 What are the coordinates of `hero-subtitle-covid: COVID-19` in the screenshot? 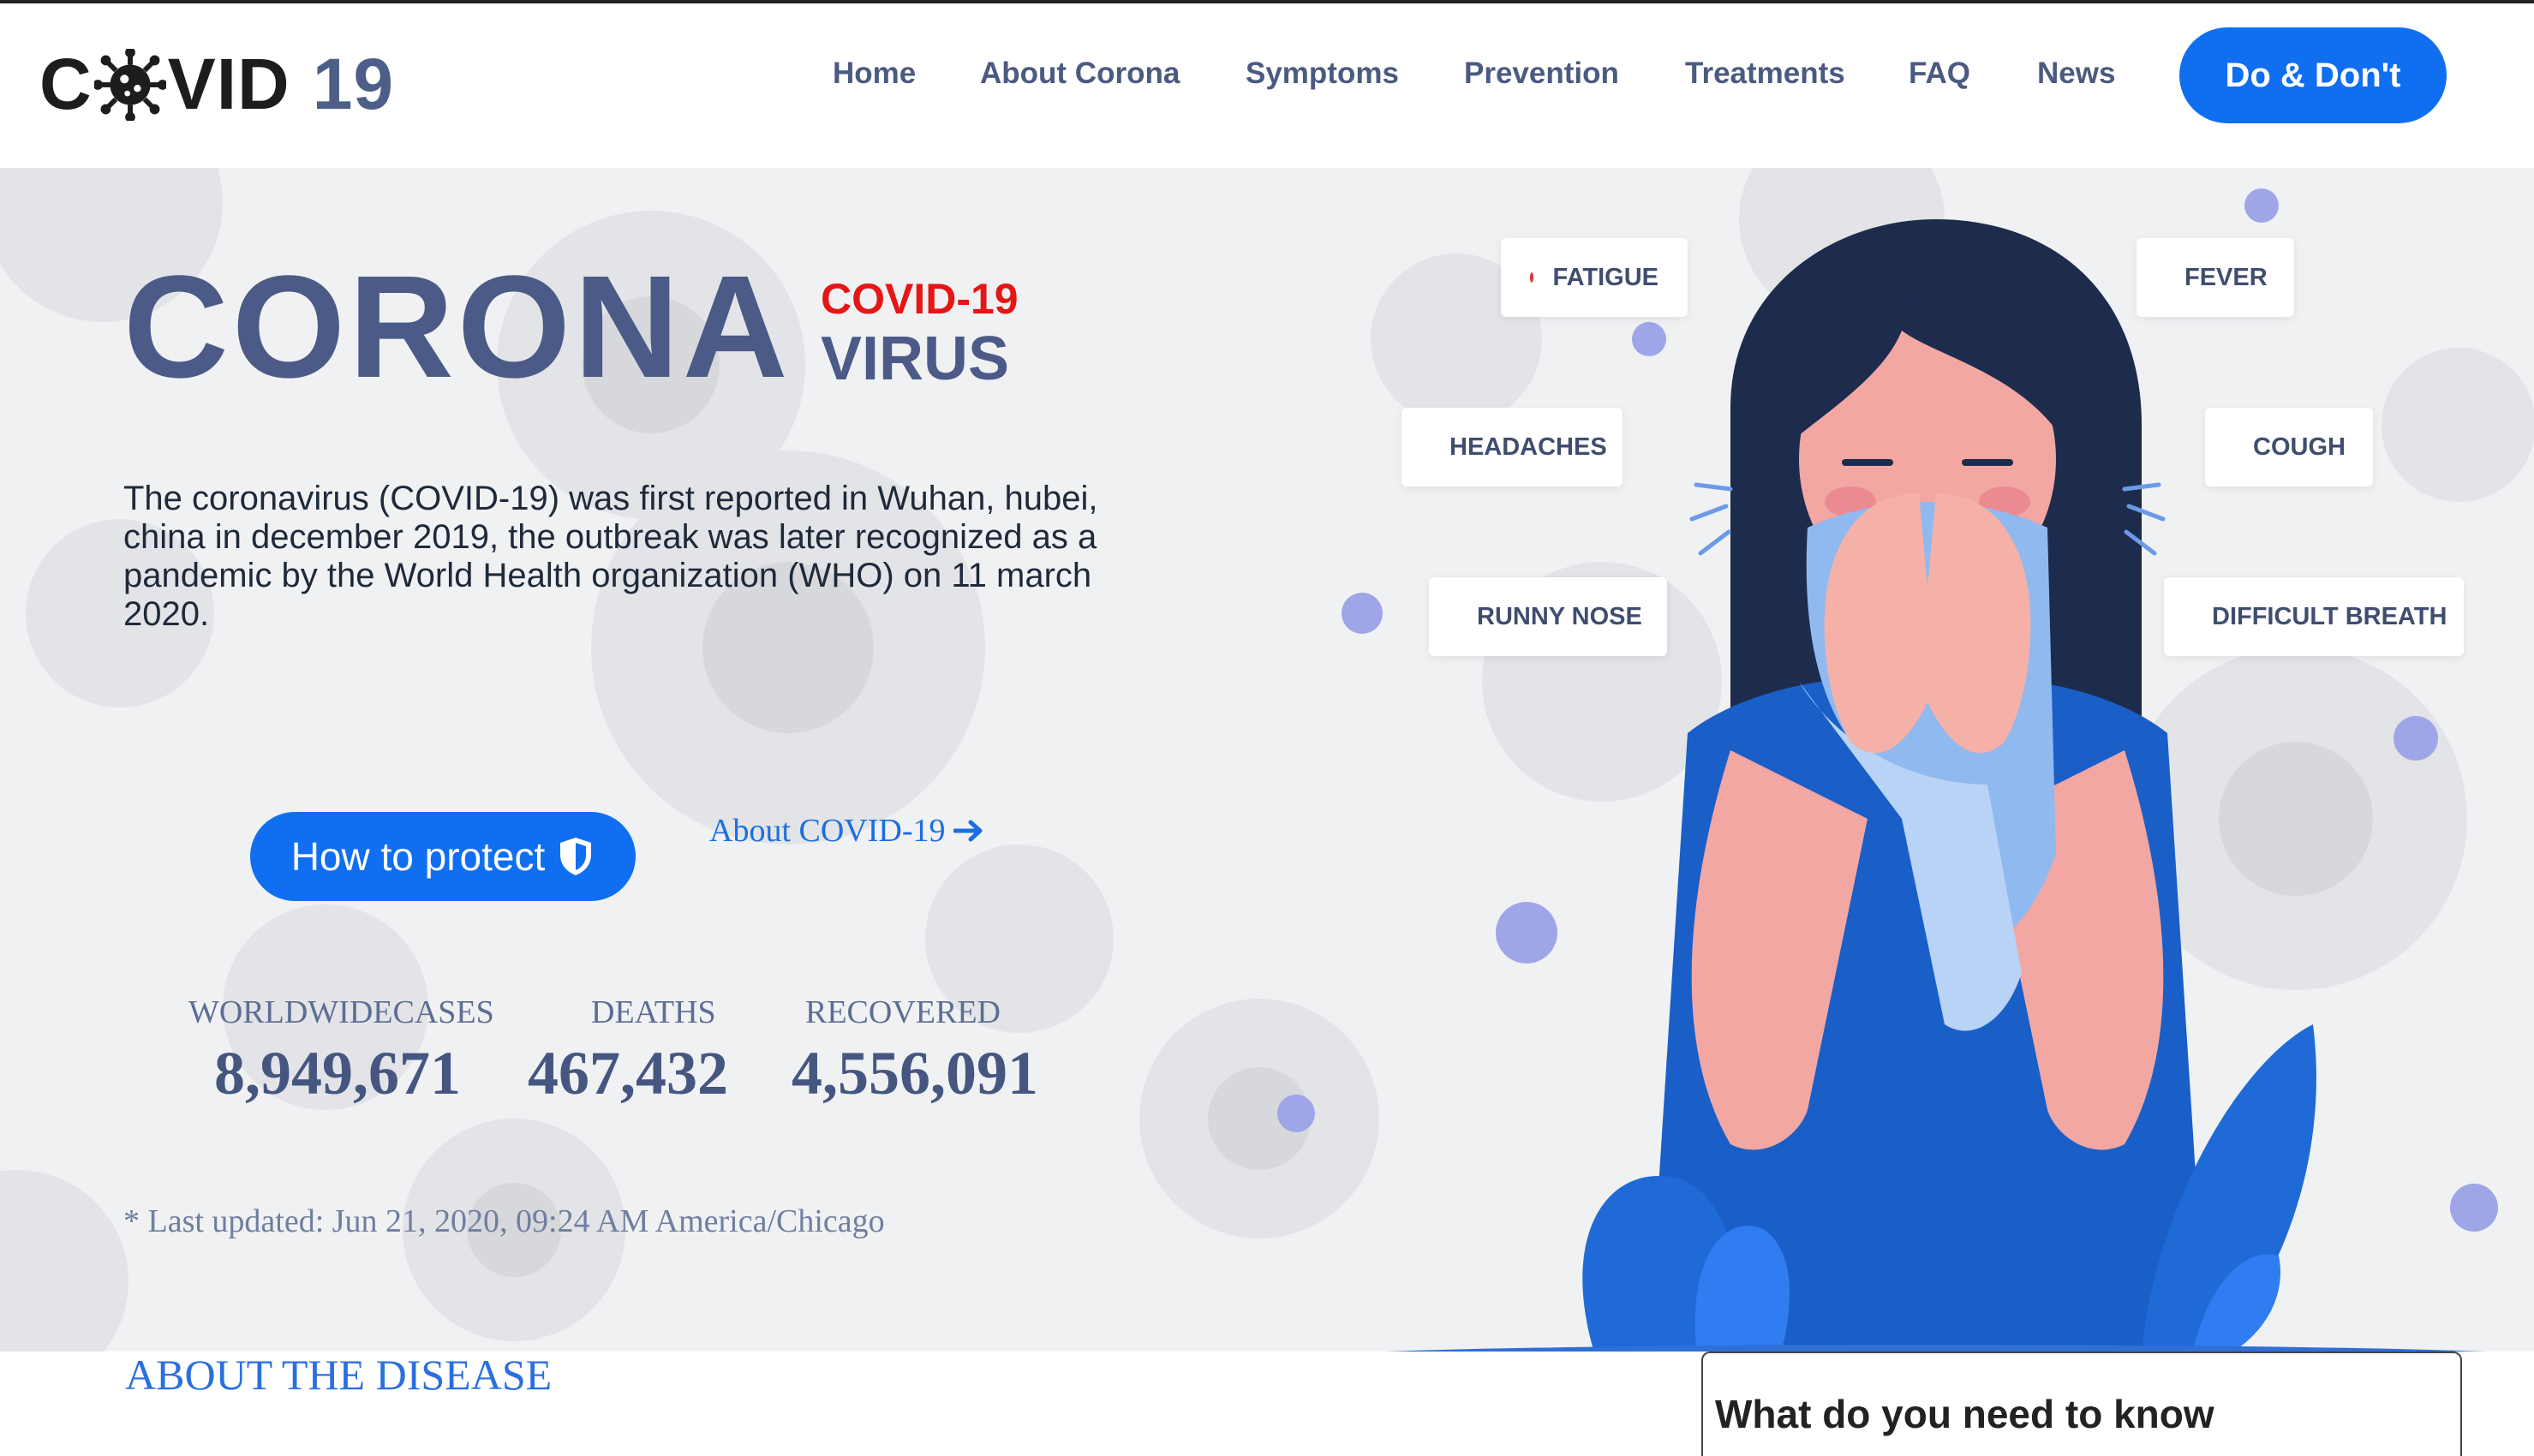 It's located at (920, 299).